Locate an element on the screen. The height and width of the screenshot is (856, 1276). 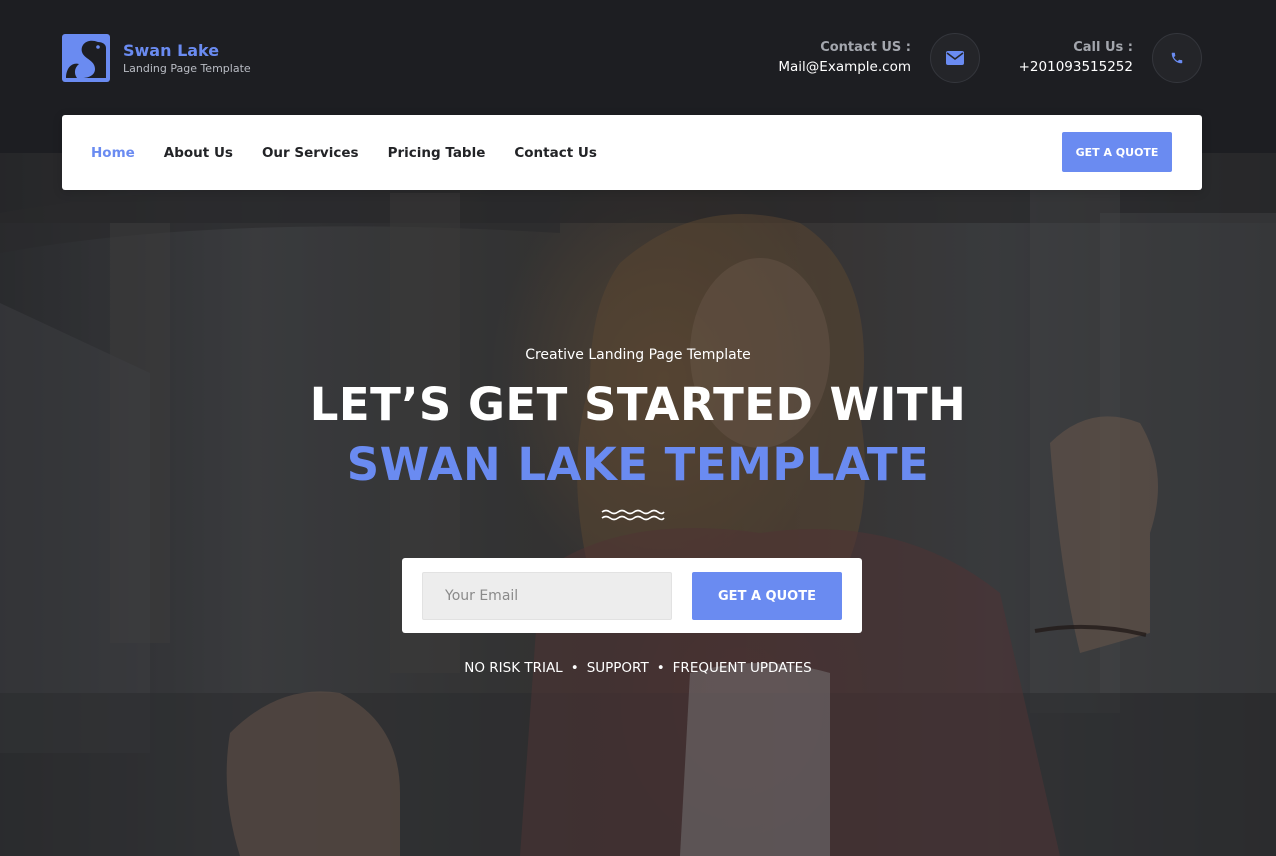
brand-logo: Swan Lake Landing Page Template is located at coordinates (156, 58).